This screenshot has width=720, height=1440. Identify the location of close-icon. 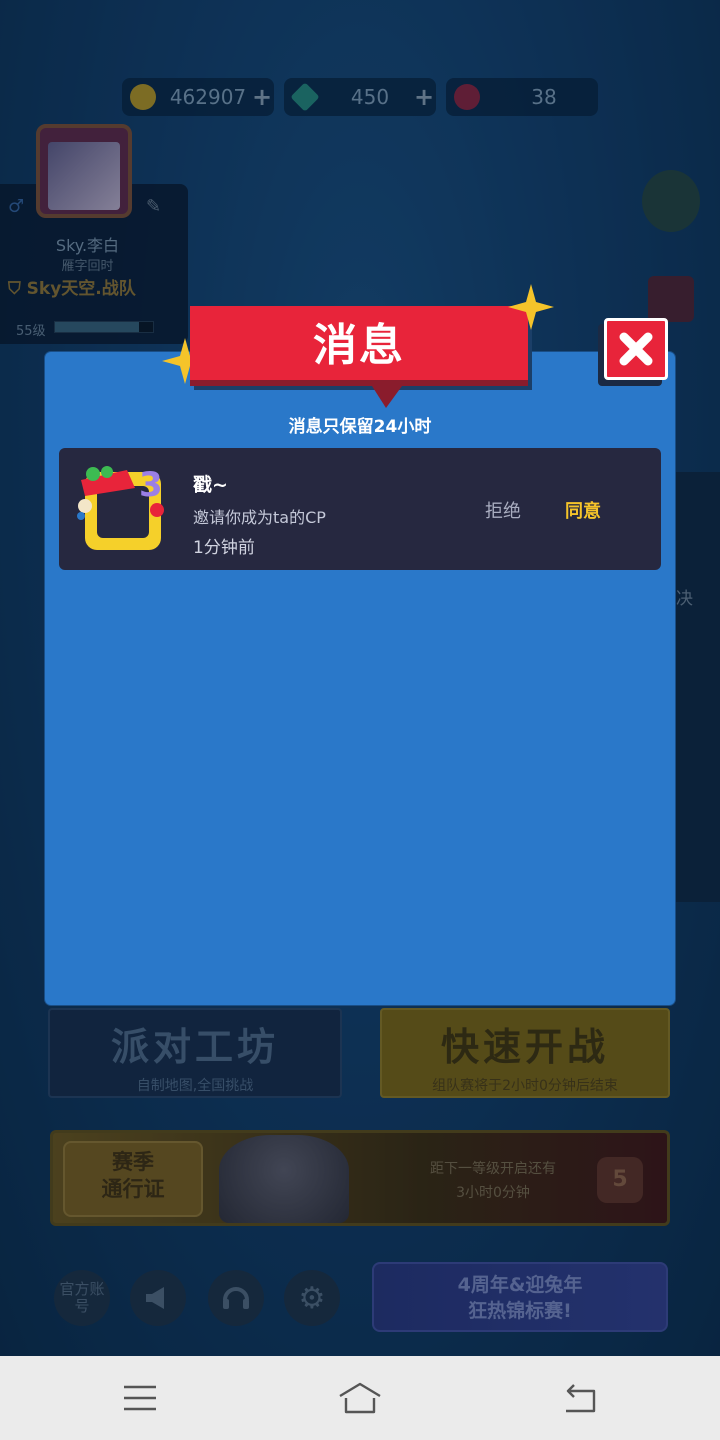
(636, 349).